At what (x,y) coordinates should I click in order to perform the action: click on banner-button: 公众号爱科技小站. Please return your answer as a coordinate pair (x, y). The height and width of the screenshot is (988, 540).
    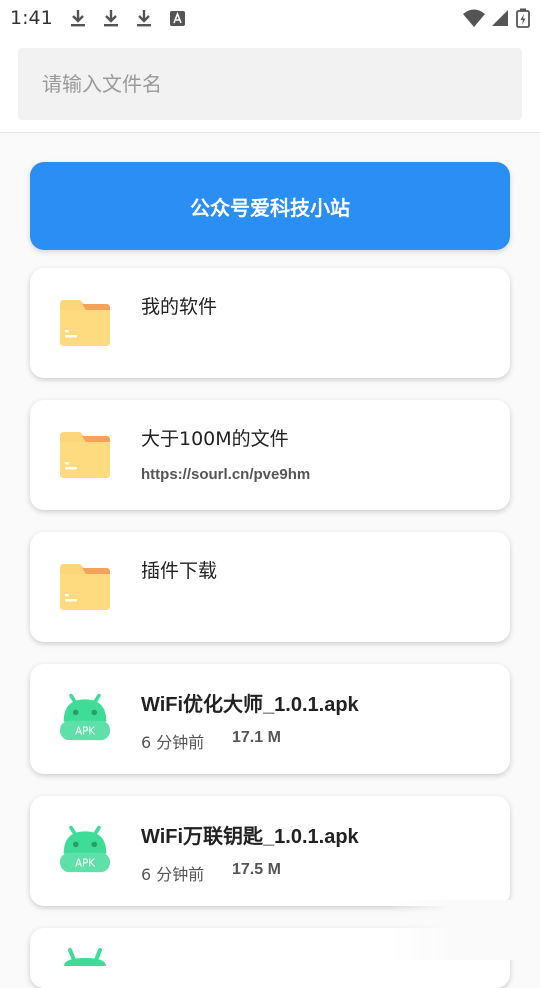
    Looking at the image, I should click on (270, 206).